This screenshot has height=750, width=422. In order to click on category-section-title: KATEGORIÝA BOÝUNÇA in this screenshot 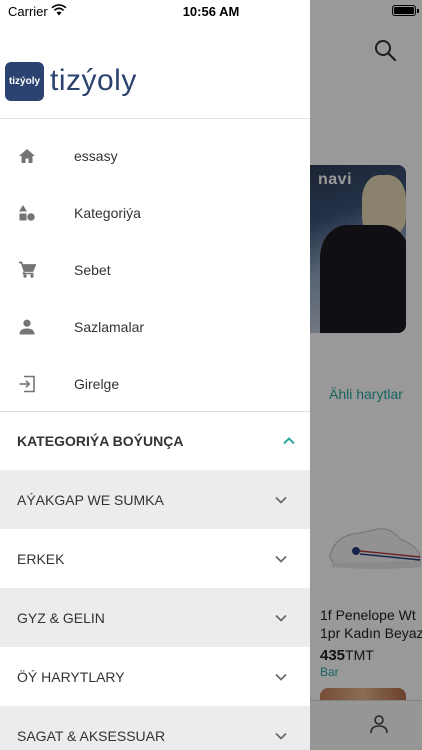, I will do `click(100, 441)`.